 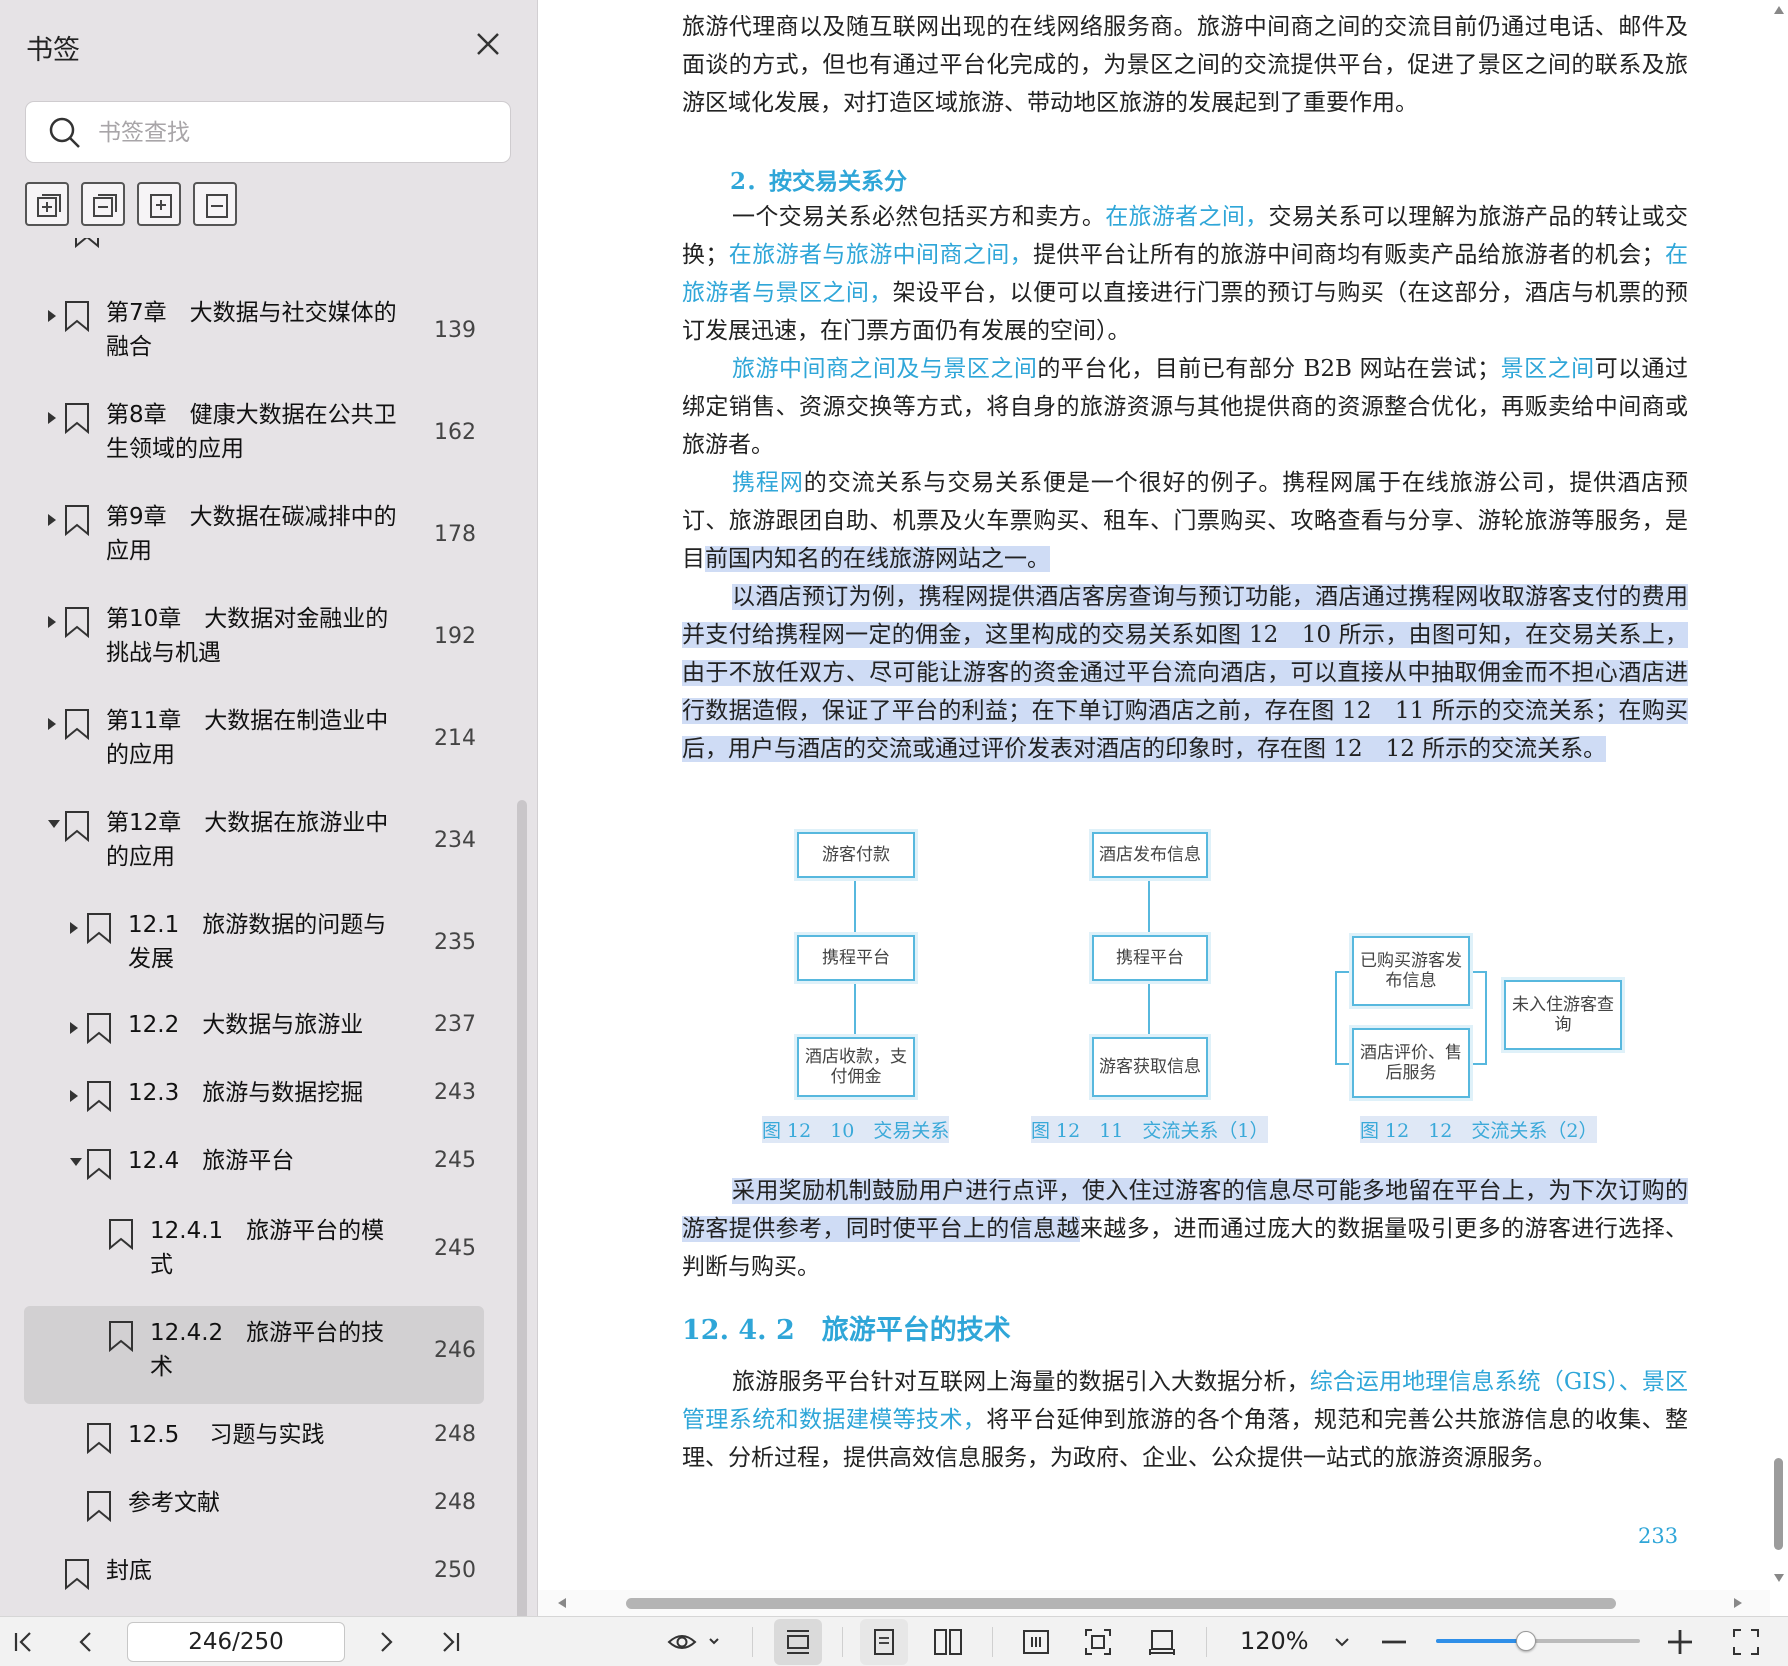 I want to click on toc-item: 第11章 大数据在制造业中 的应用 214, so click(x=254, y=738).